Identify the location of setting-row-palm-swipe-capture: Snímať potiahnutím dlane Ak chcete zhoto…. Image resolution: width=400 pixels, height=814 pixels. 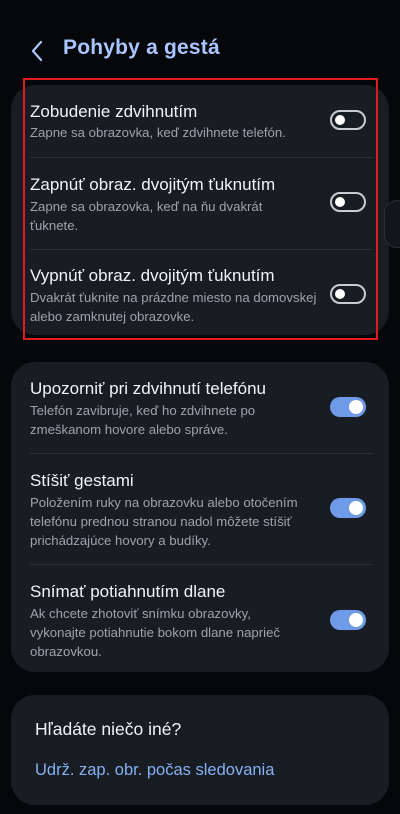
(200, 618).